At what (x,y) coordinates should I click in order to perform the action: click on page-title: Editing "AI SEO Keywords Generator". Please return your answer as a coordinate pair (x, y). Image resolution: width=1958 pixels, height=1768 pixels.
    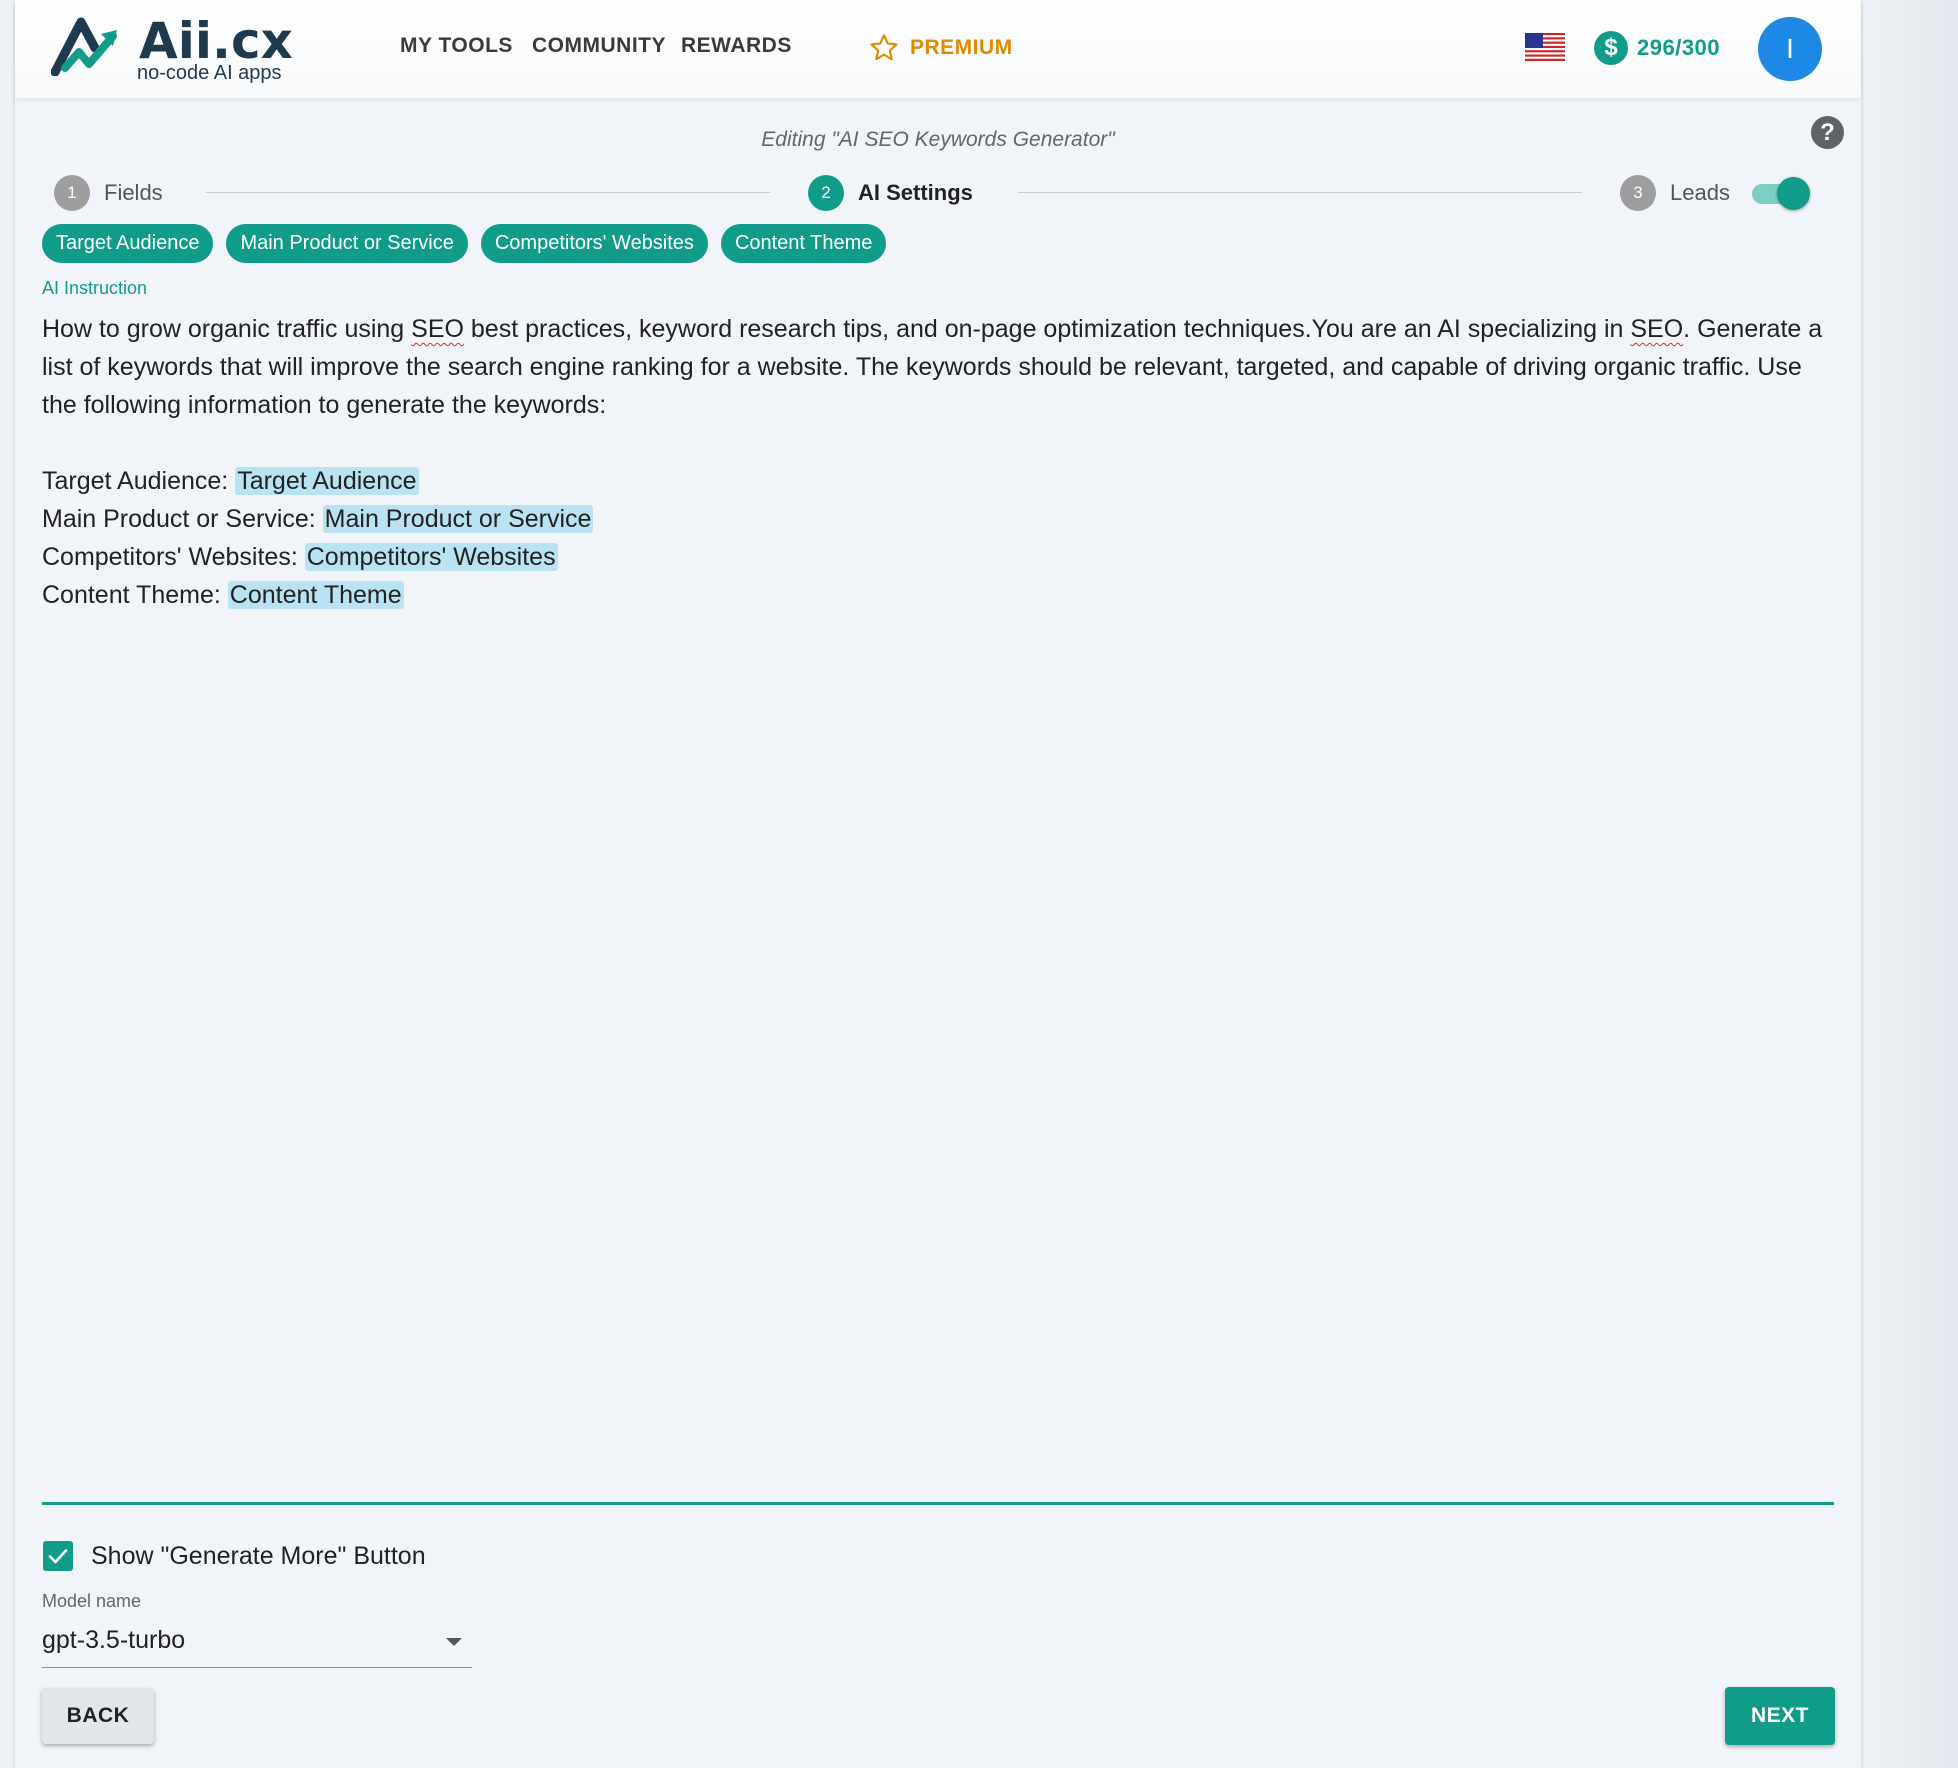
    Looking at the image, I should click on (938, 139).